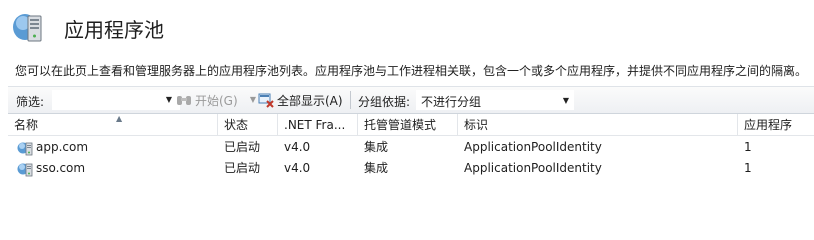 The height and width of the screenshot is (240, 814). Describe the element at coordinates (184, 100) in the screenshot. I see `binoculars-icon` at that location.